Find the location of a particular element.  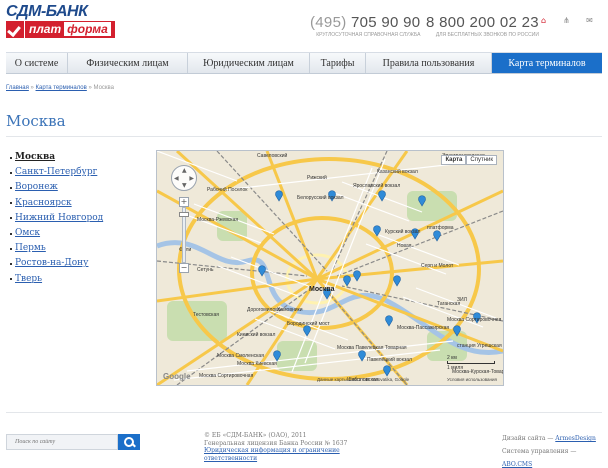

design-link: ArmesDesign is located at coordinates (575, 438).